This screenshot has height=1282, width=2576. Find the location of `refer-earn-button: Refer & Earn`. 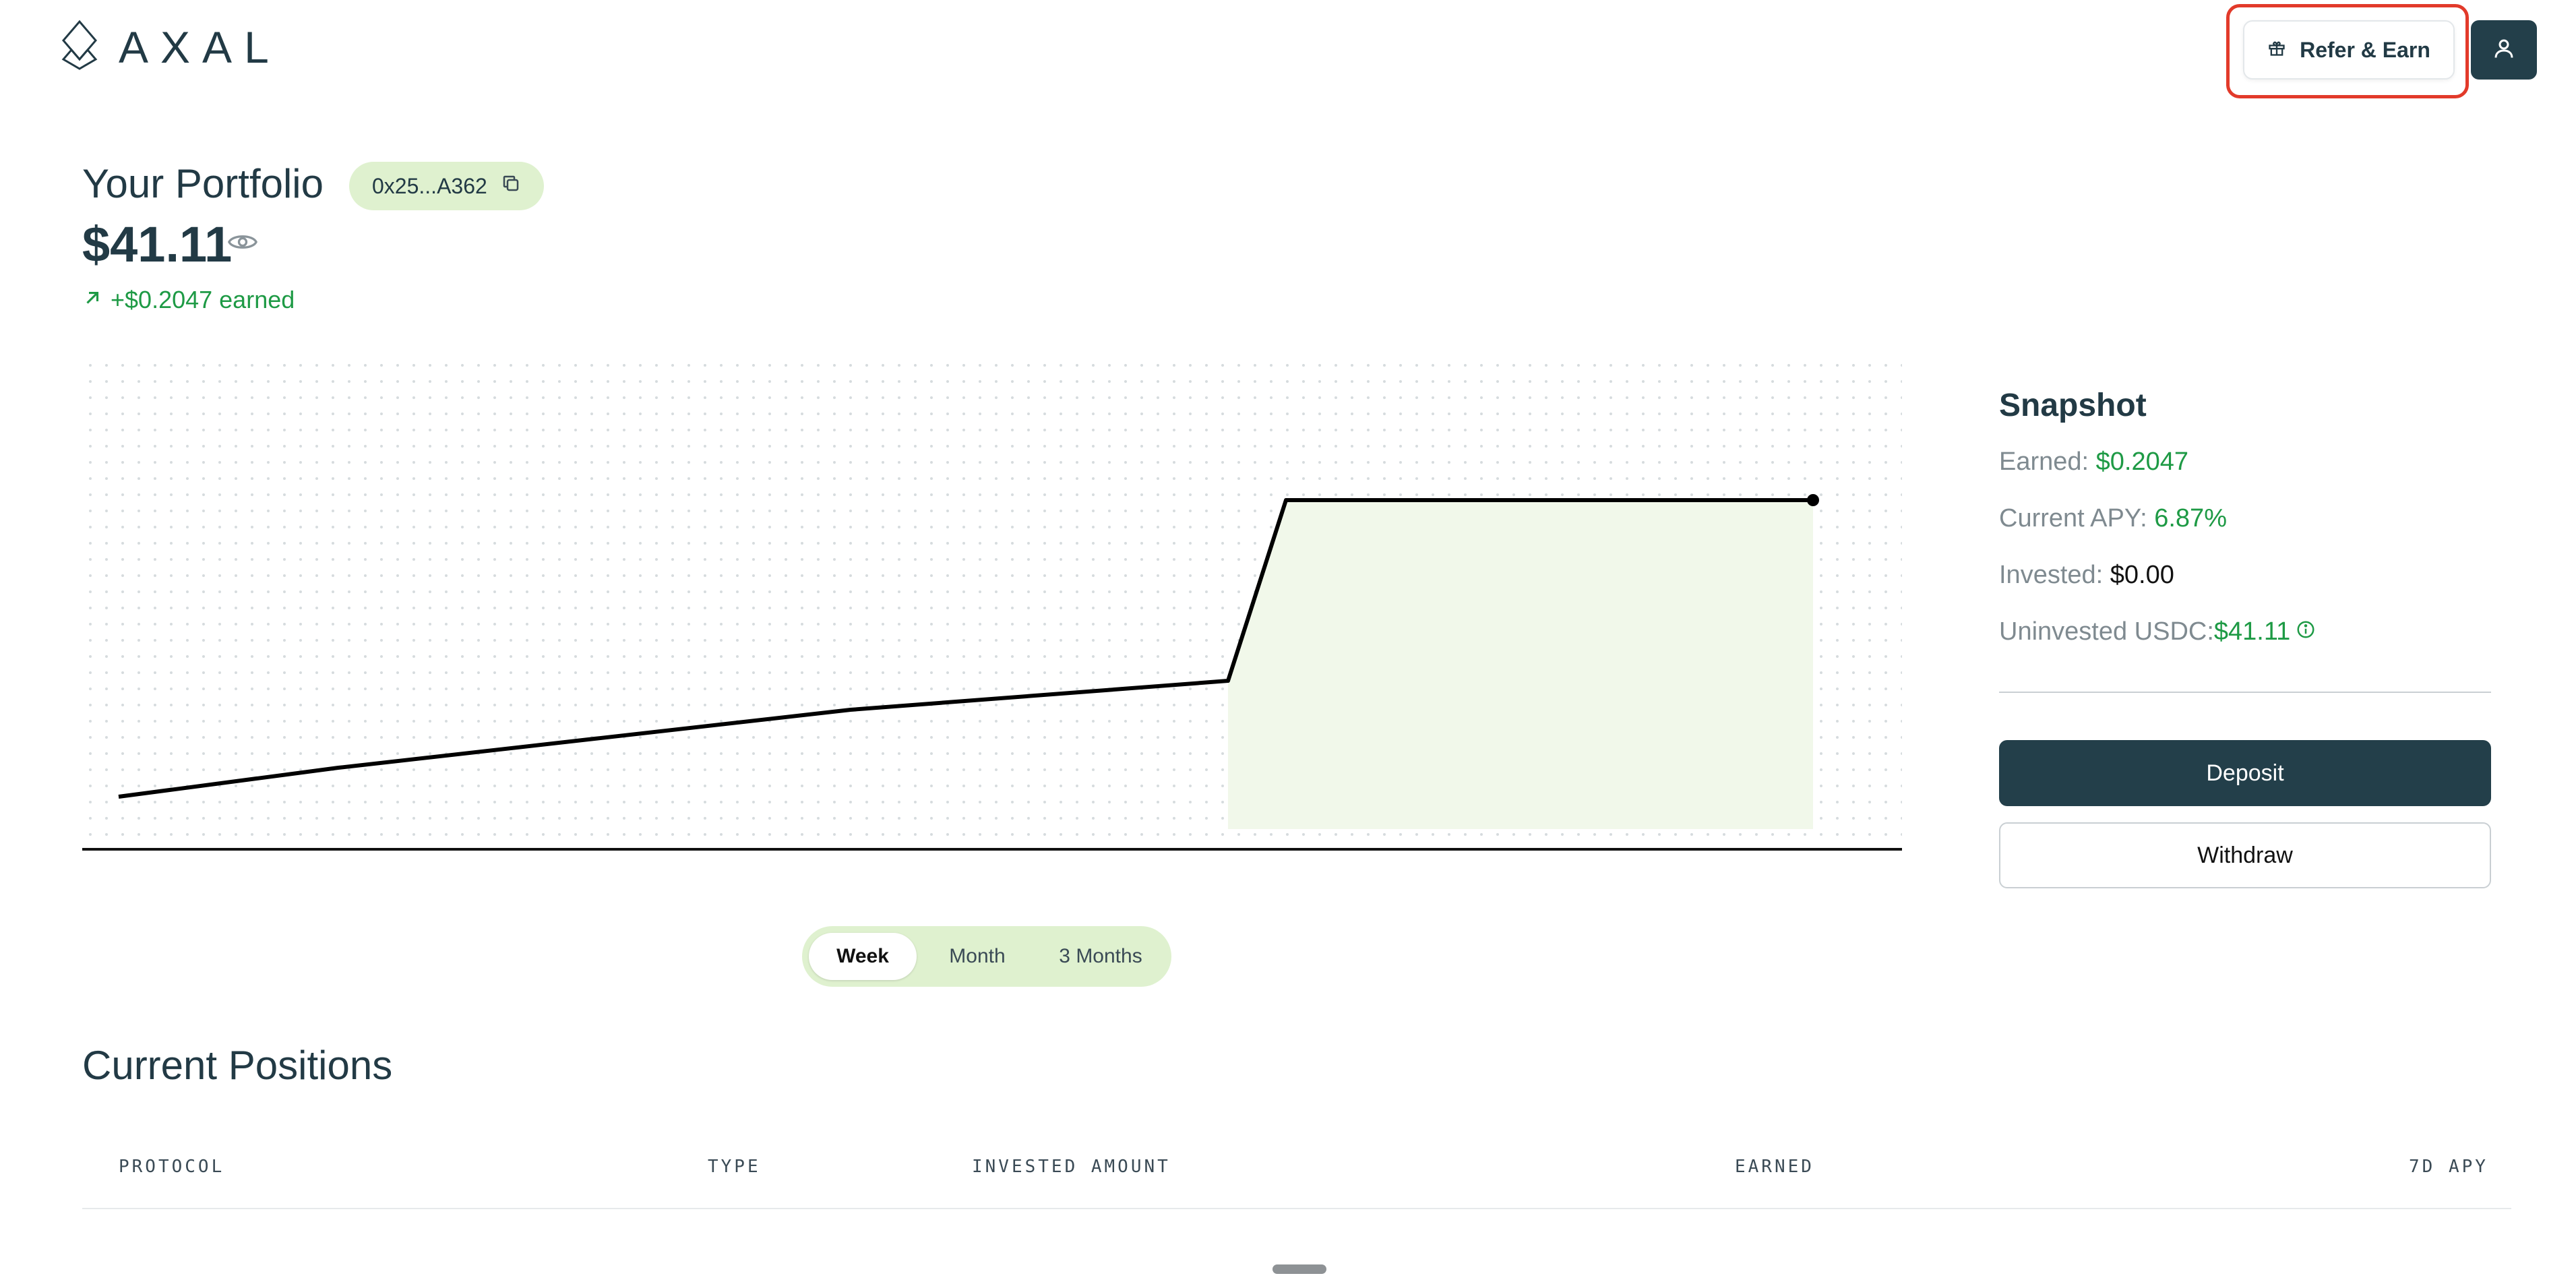

refer-earn-button: Refer & Earn is located at coordinates (2349, 50).